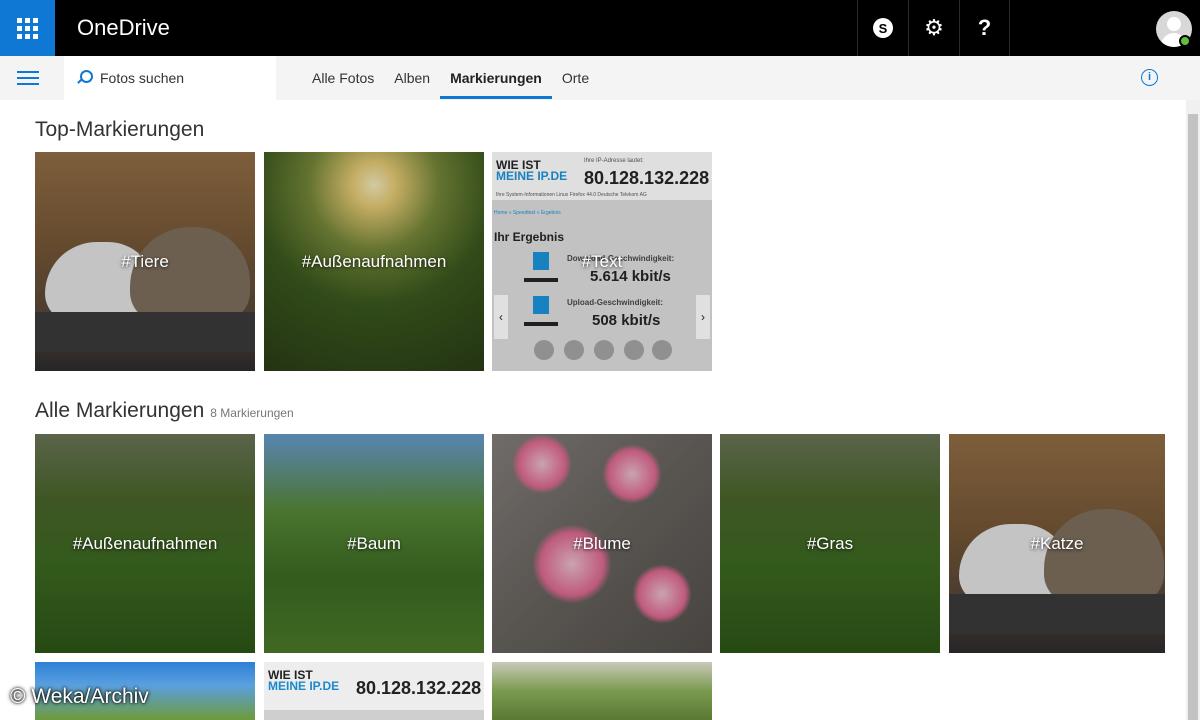 The image size is (1200, 720). What do you see at coordinates (374, 691) in the screenshot?
I see `tag-tile-partial: WIE IST MEINE IP.DE 80.128.132.228` at bounding box center [374, 691].